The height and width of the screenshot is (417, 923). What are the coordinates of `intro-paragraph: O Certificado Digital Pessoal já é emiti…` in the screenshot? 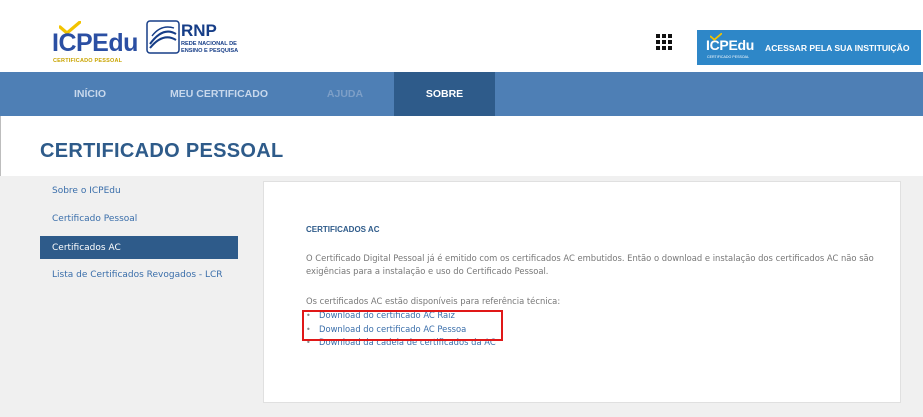 It's located at (590, 264).